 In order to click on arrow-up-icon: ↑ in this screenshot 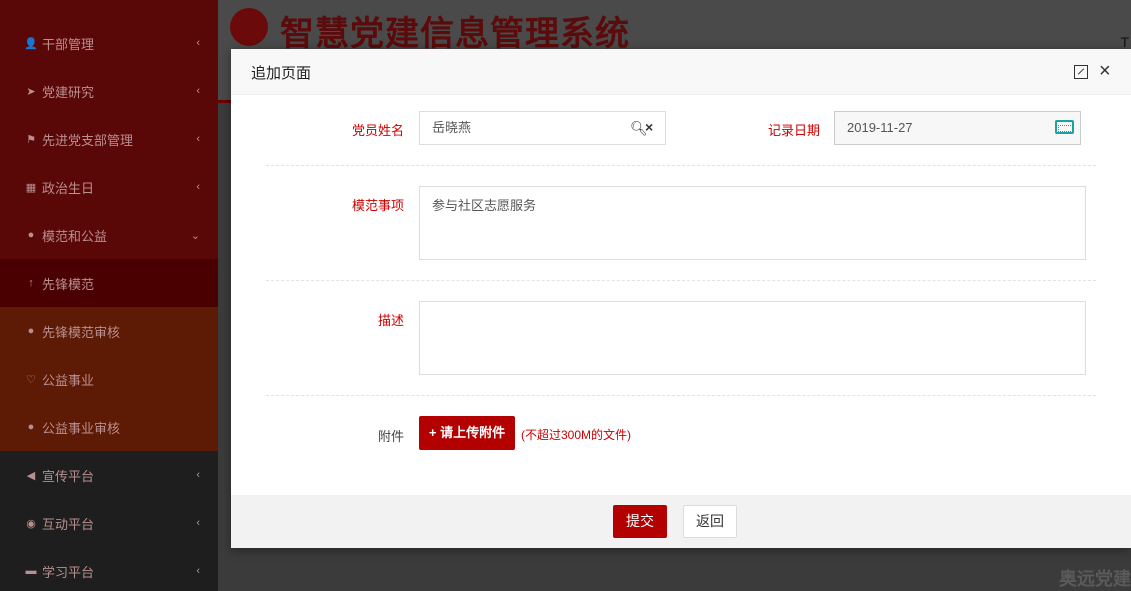, I will do `click(31, 283)`.